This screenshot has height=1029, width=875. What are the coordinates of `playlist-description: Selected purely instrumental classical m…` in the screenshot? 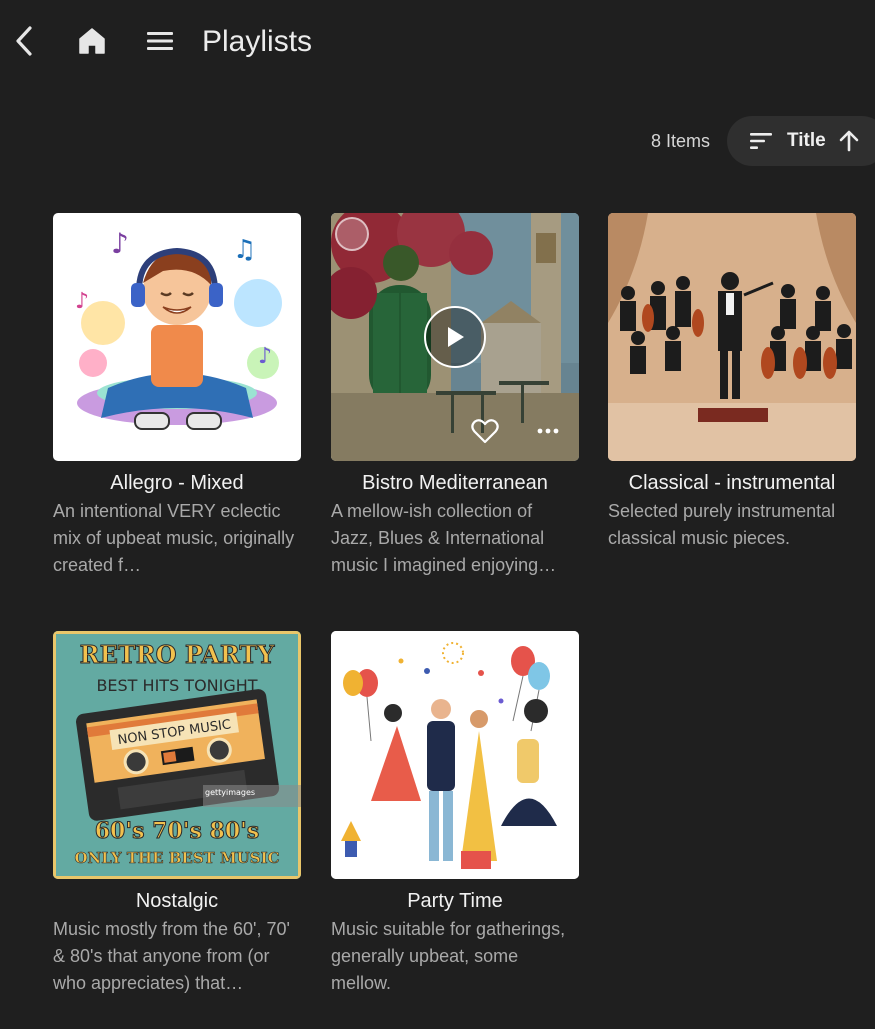 It's located at (722, 524).